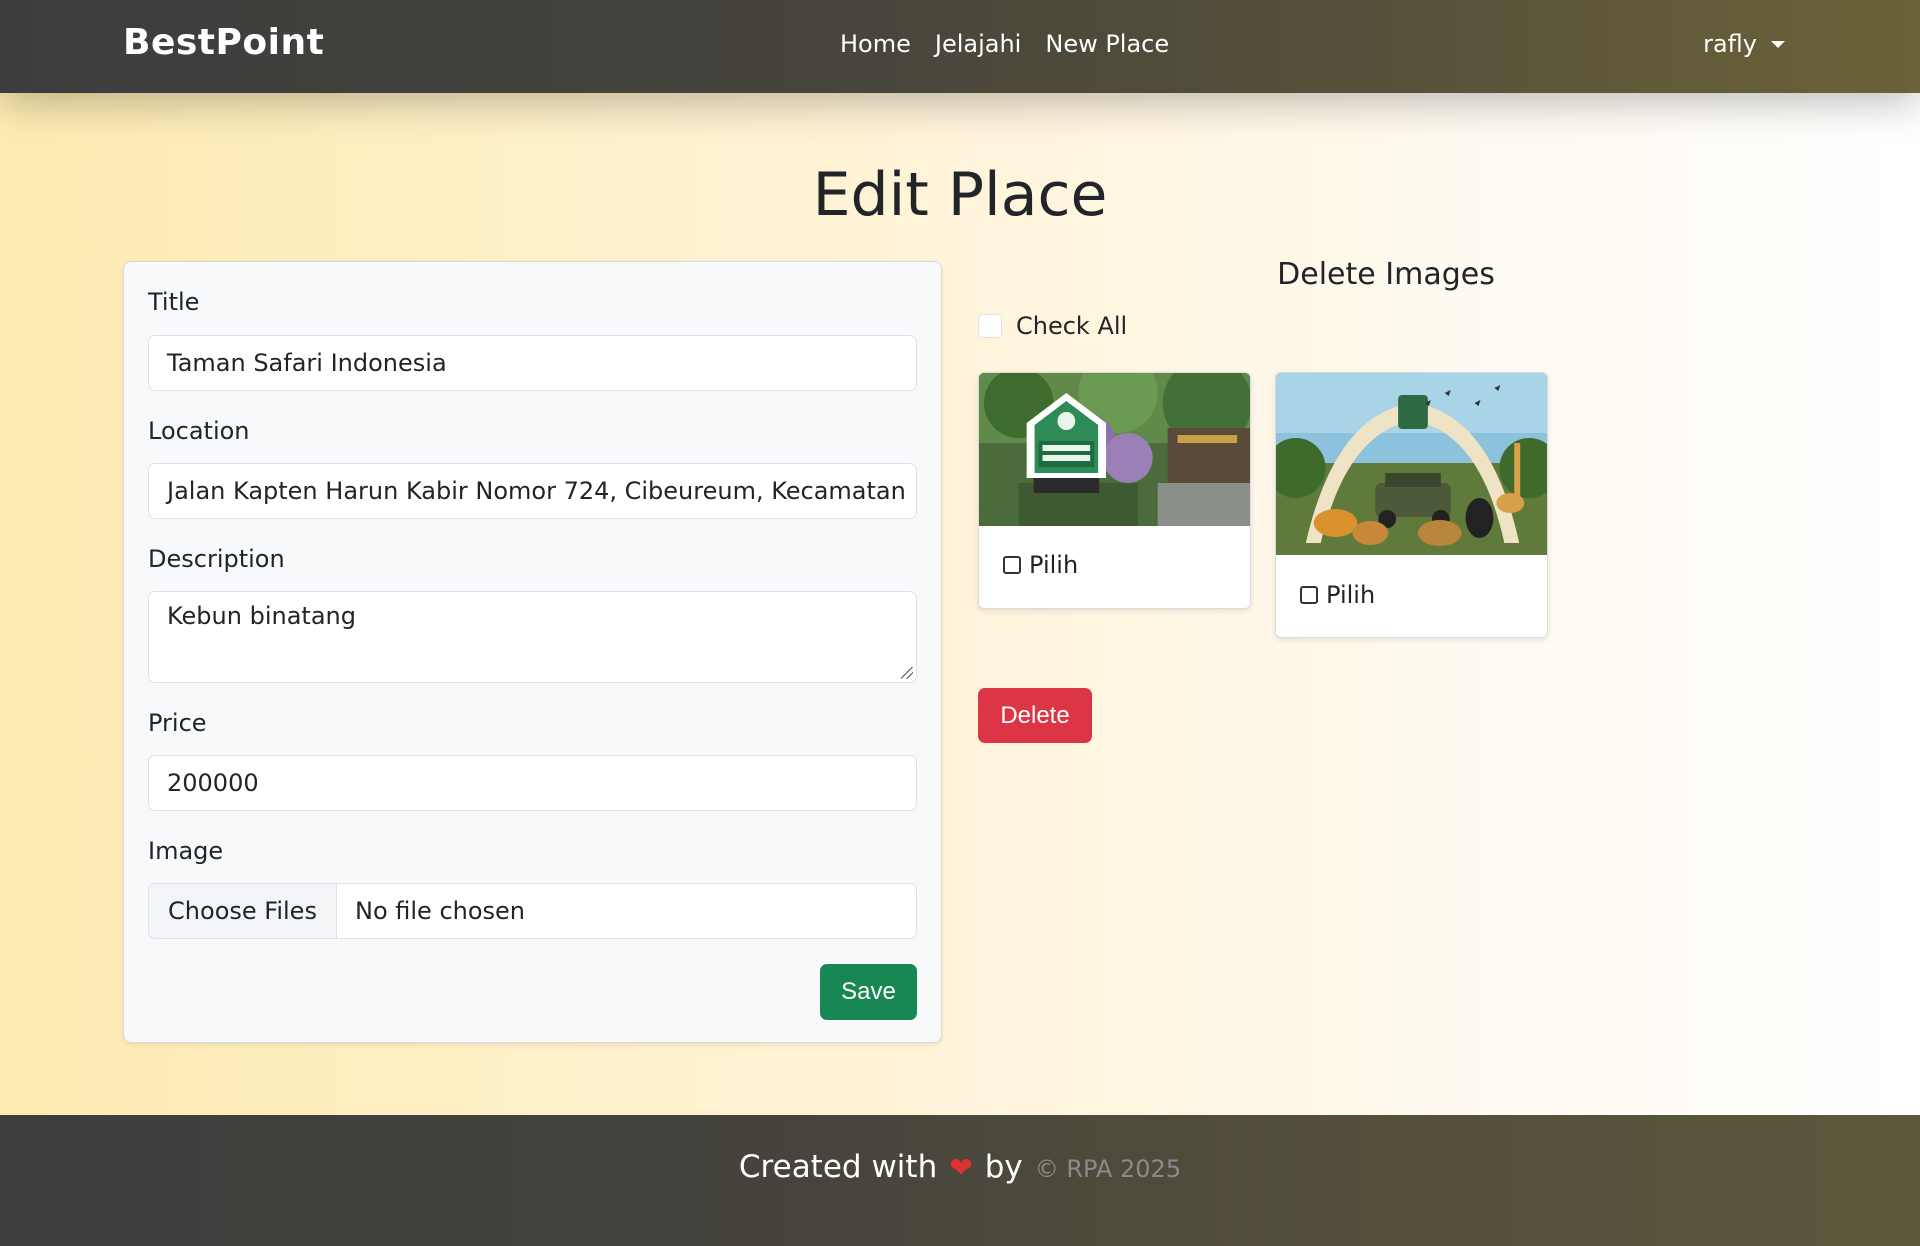  Describe the element at coordinates (174, 302) in the screenshot. I see `title-label: Title` at that location.